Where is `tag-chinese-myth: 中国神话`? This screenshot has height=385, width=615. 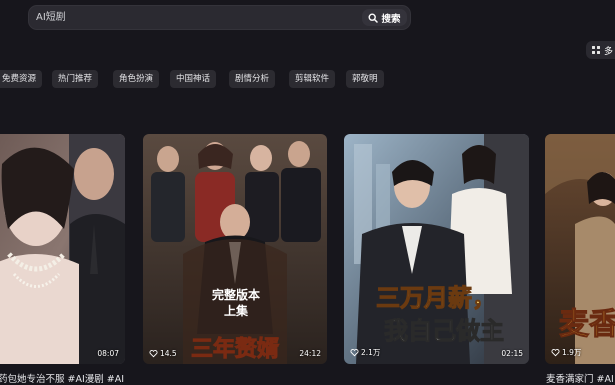 tag-chinese-myth: 中国神话 is located at coordinates (193, 79).